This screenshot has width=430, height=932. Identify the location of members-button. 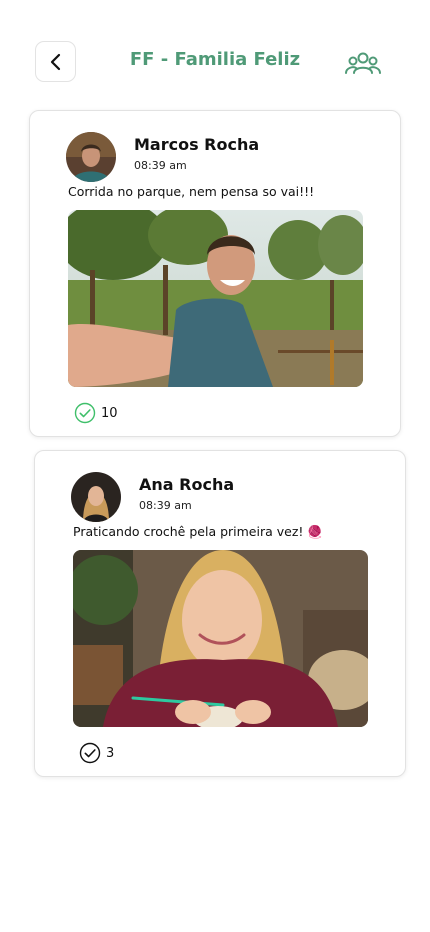
(363, 64).